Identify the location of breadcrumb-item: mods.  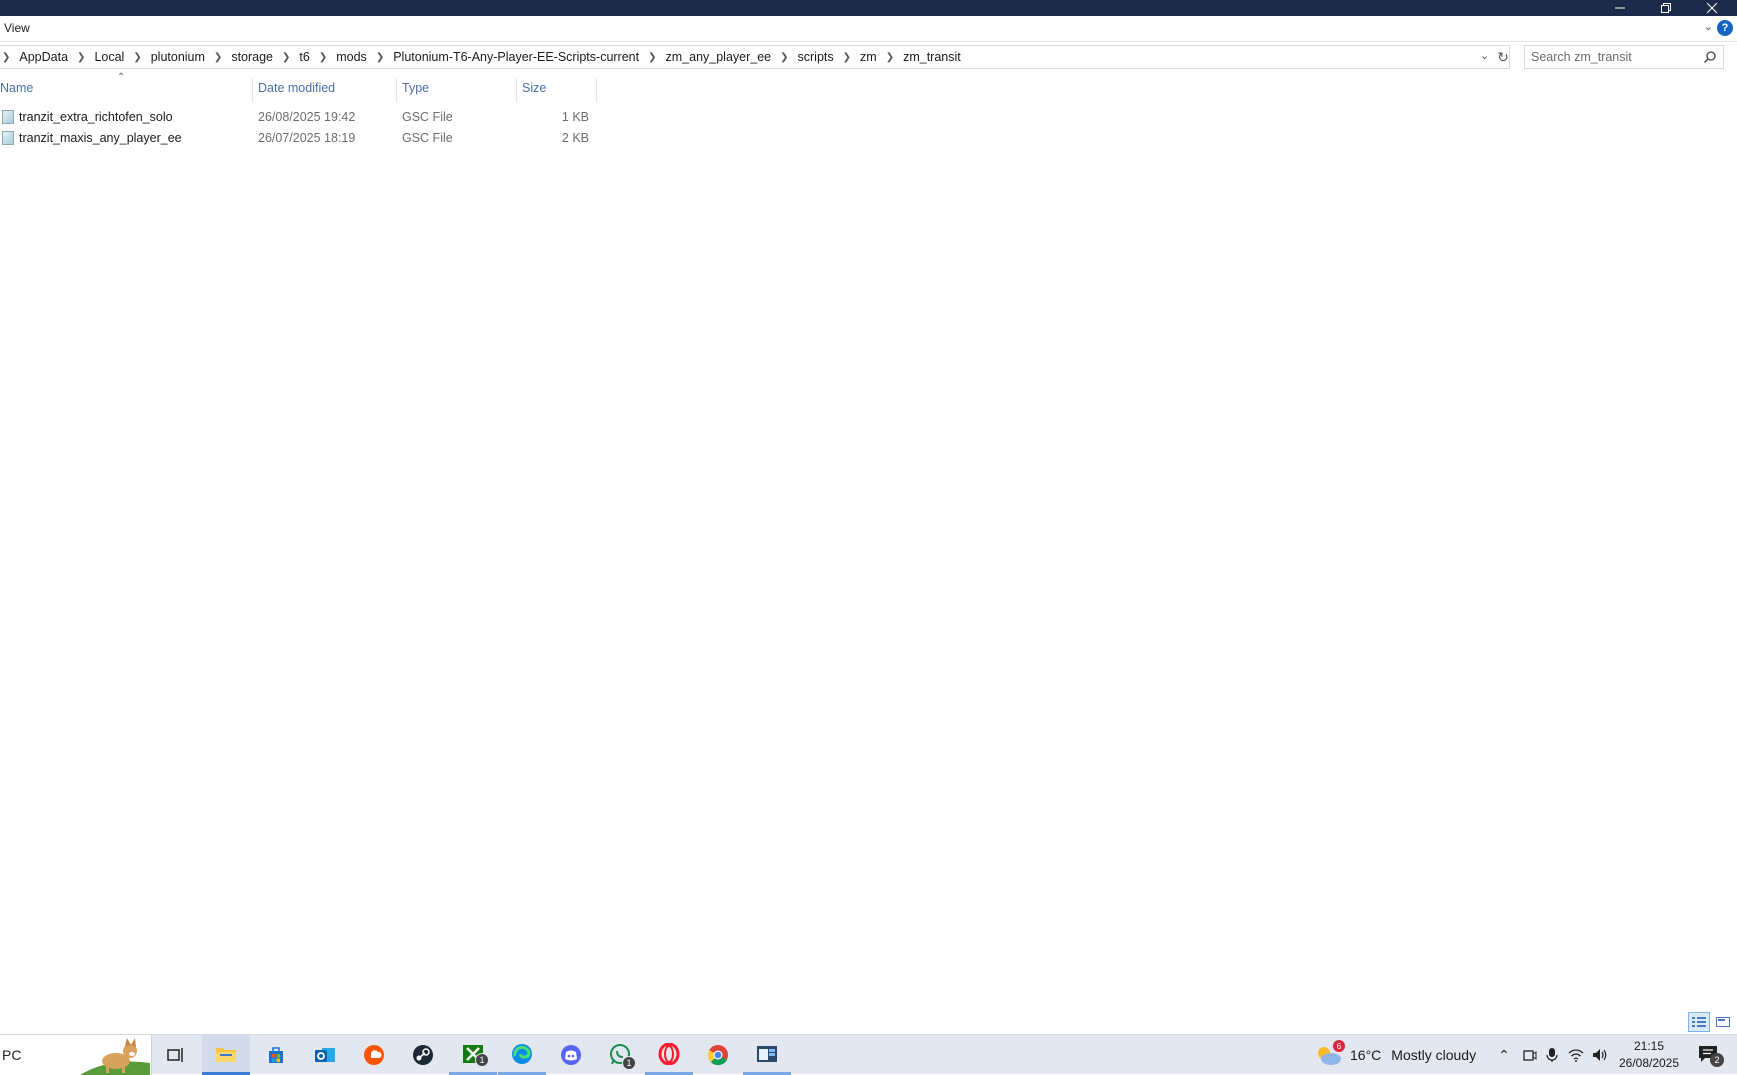
(351, 57).